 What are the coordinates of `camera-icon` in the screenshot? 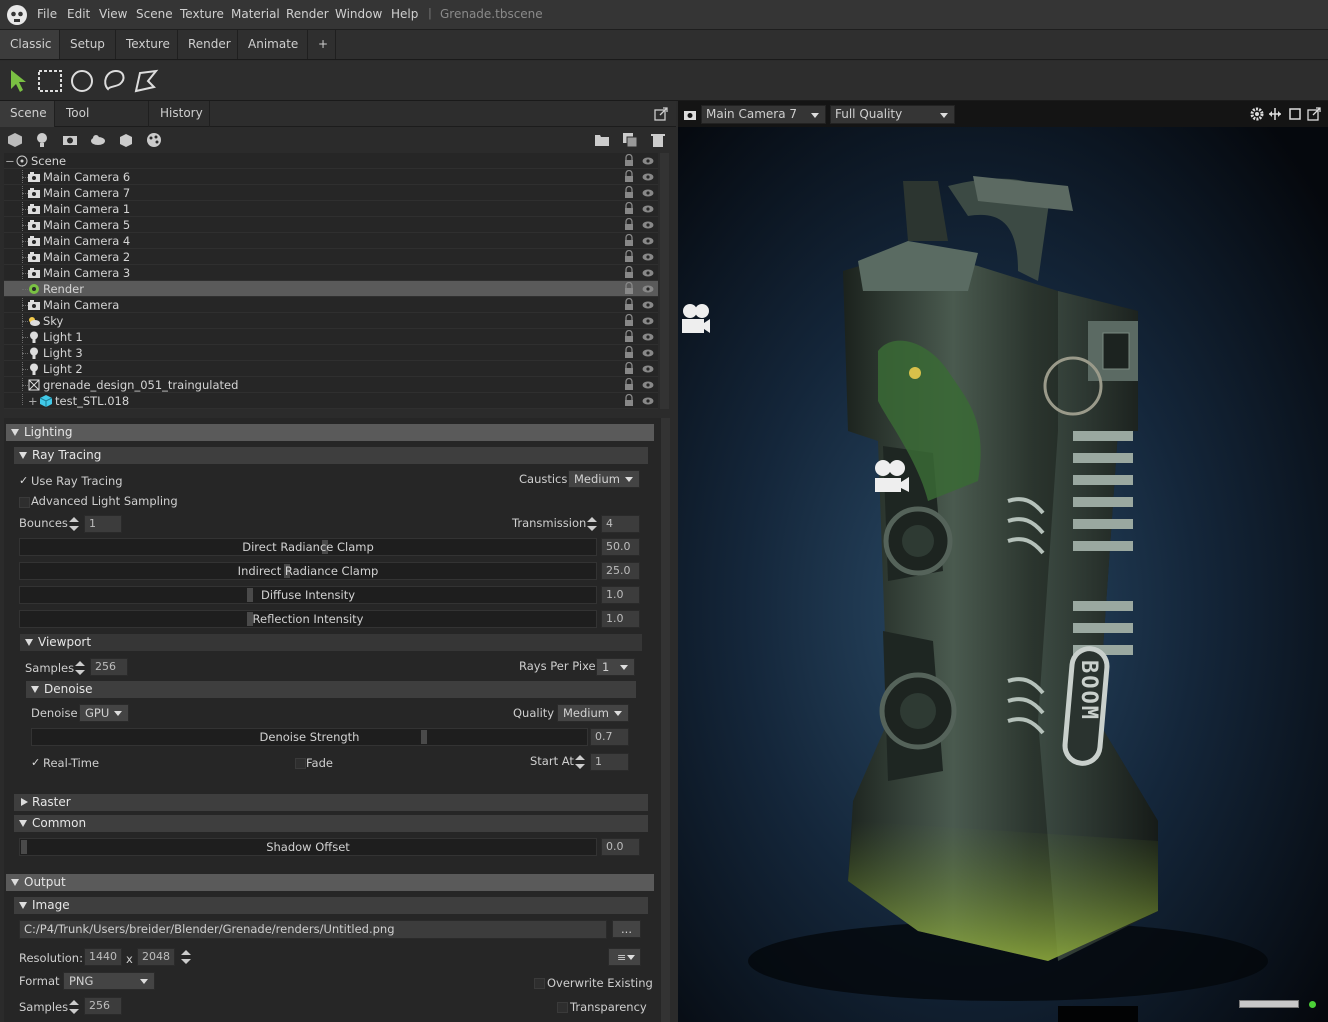 It's located at (690, 115).